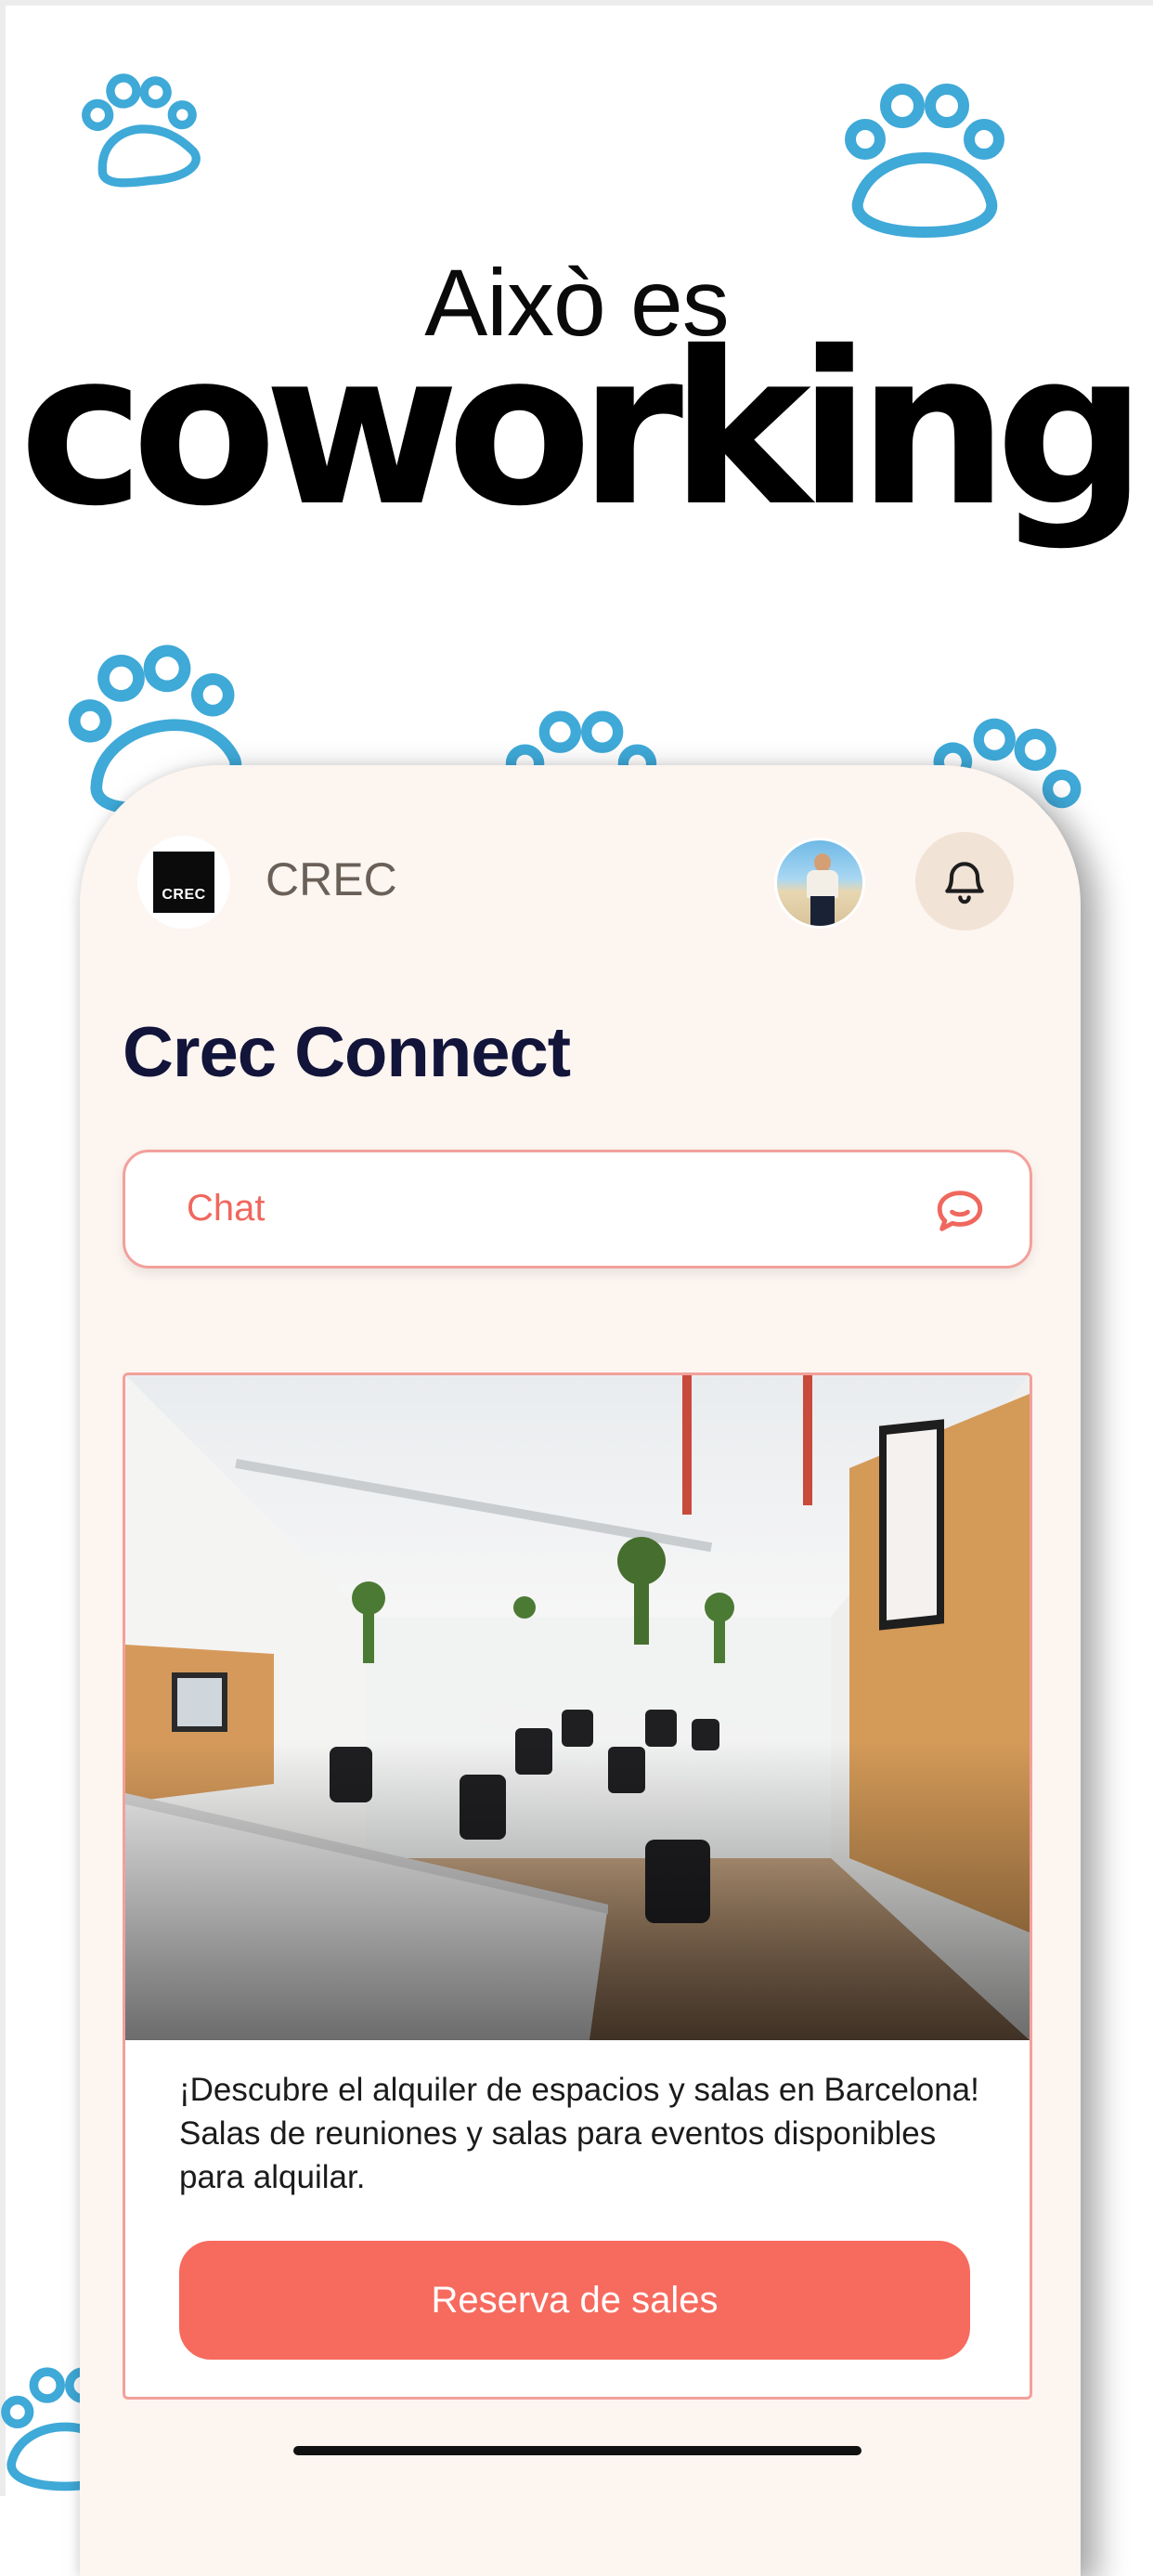 The image size is (1153, 2576). I want to click on avatar, so click(819, 883).